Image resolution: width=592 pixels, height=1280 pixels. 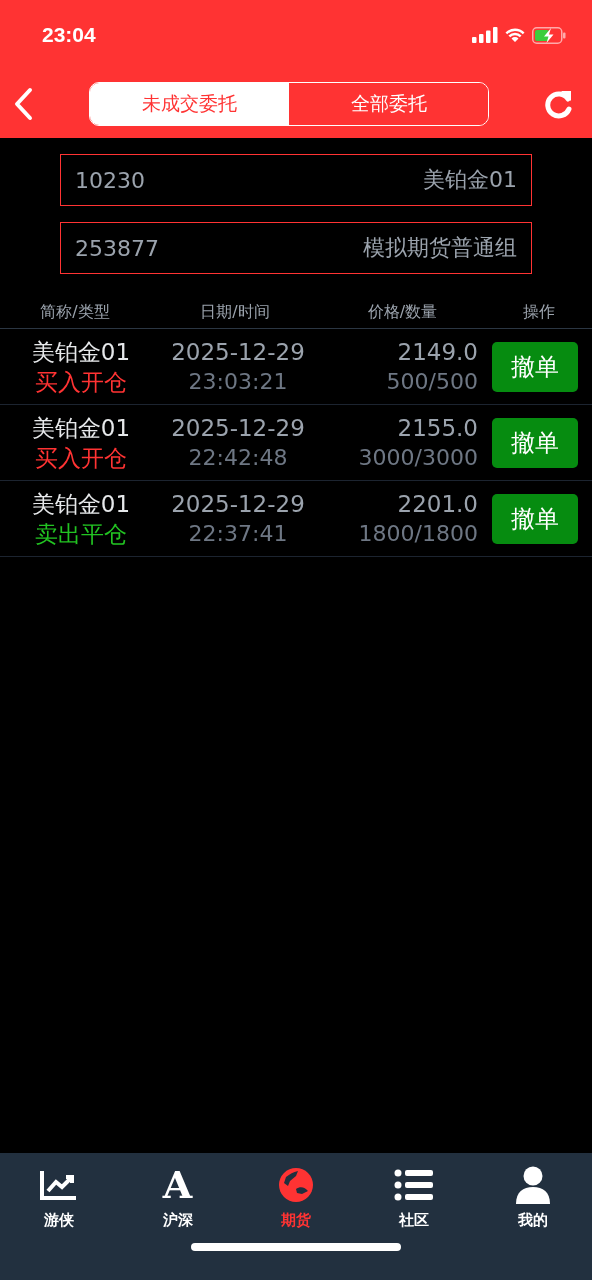 What do you see at coordinates (437, 352) in the screenshot?
I see `order-price: 2149.0` at bounding box center [437, 352].